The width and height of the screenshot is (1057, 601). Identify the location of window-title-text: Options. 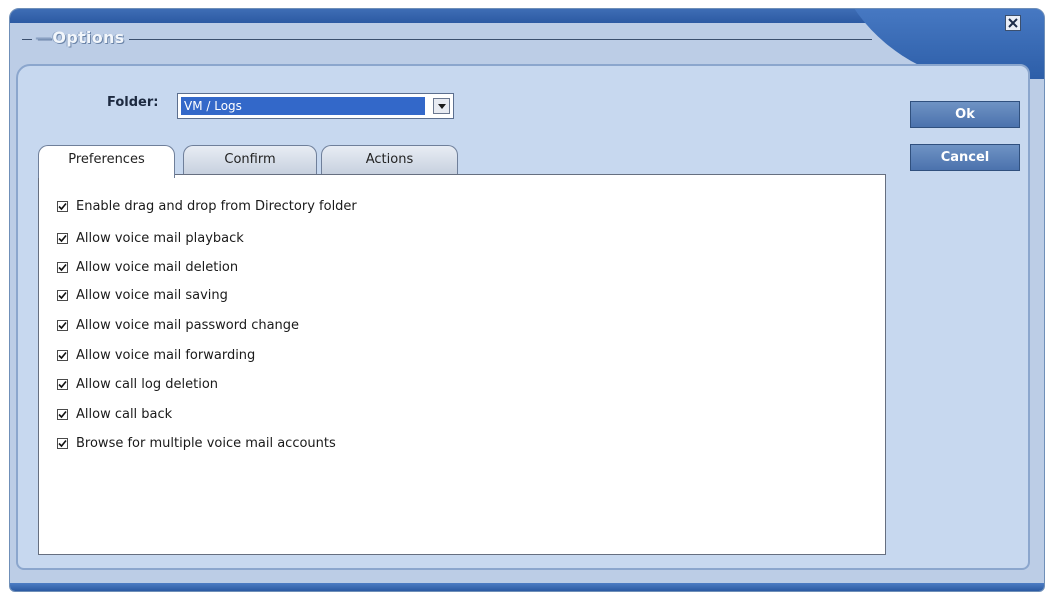
(88, 37).